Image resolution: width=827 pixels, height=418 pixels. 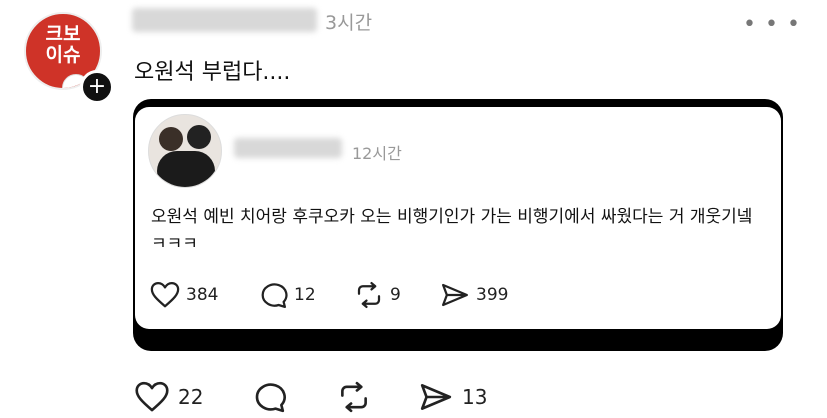 I want to click on quoted-post-time: 12시간, so click(x=377, y=153).